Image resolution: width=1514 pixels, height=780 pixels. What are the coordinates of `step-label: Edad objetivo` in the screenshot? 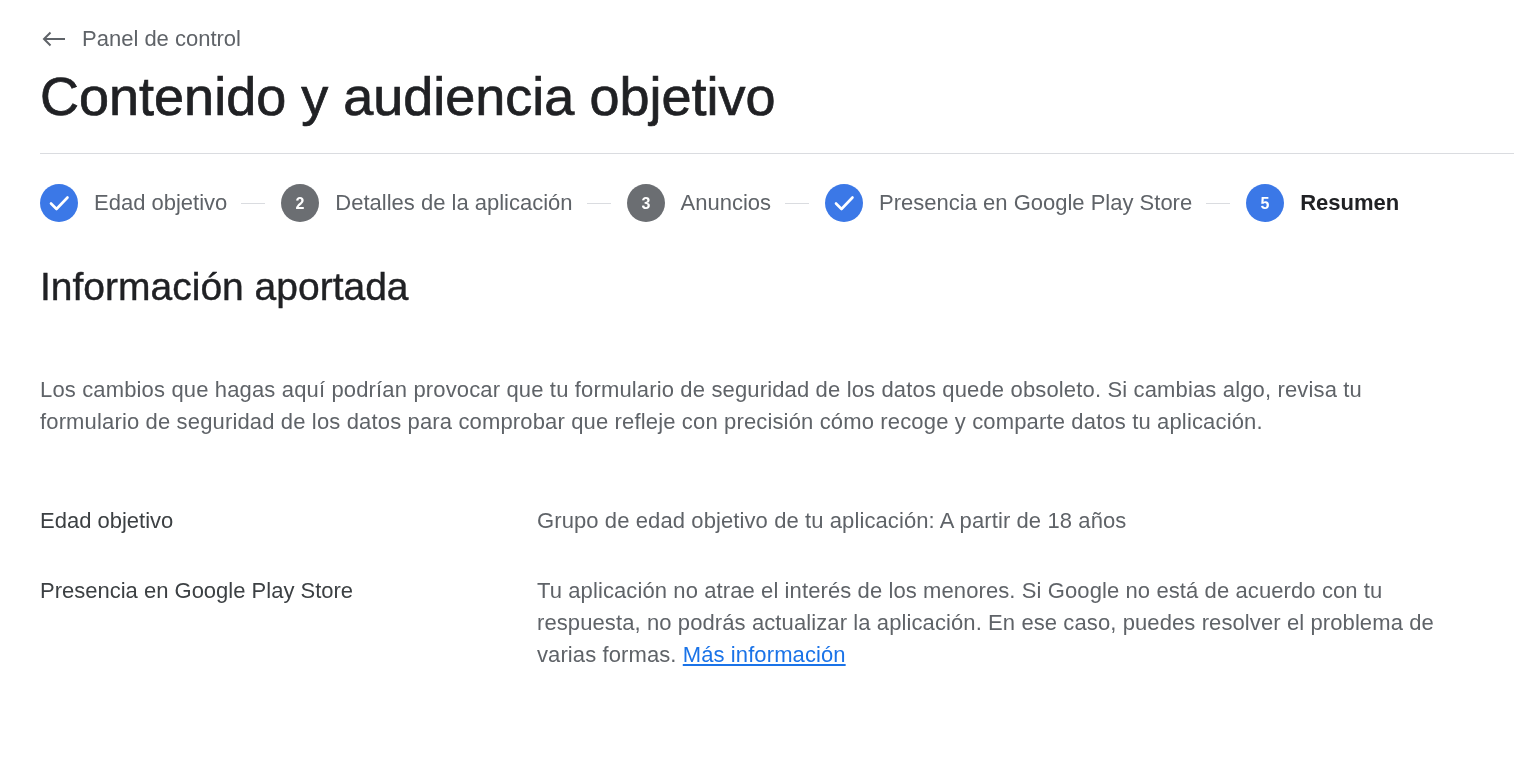 It's located at (161, 203).